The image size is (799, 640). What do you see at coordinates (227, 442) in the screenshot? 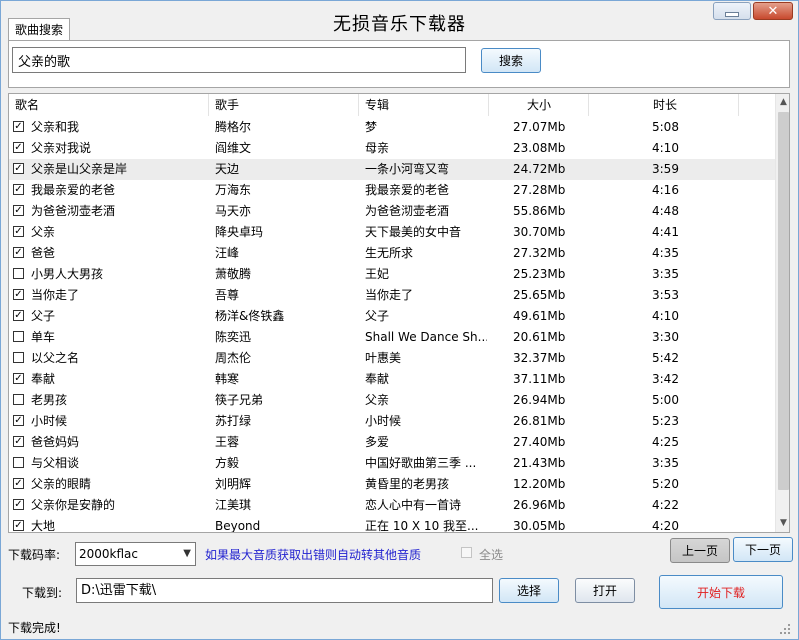
I see `song-artist: 王蓉` at bounding box center [227, 442].